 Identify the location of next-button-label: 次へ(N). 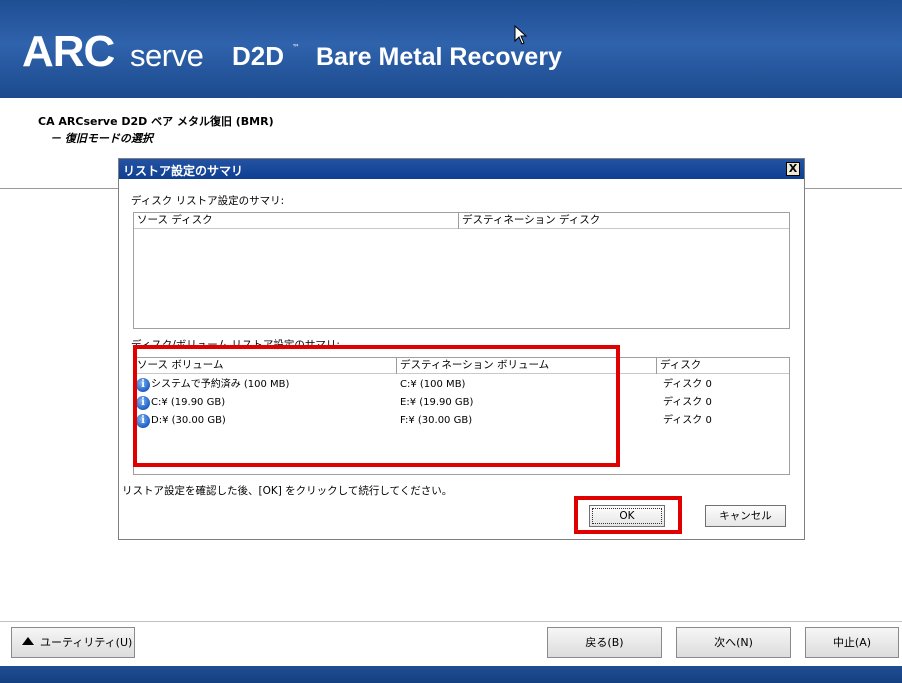
(733, 642).